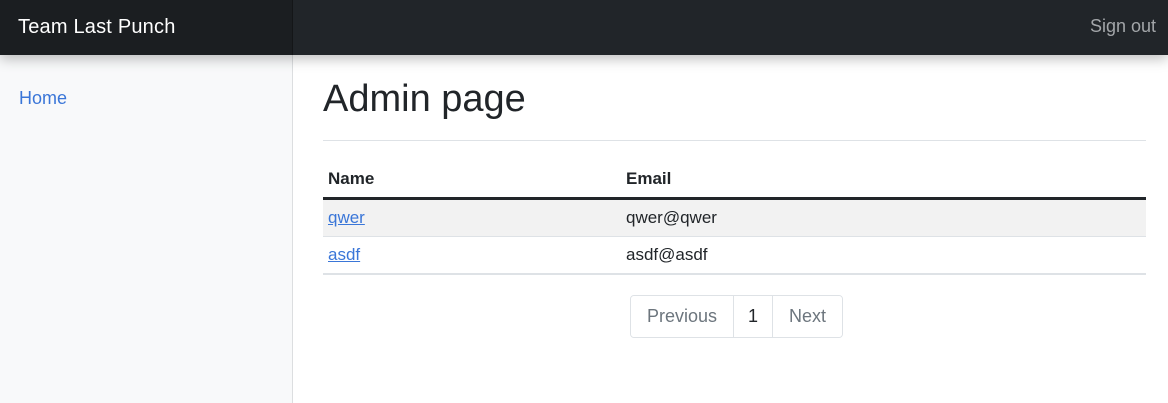  What do you see at coordinates (584, 27) in the screenshot?
I see `top-navbar: Team Last Punch Sign out` at bounding box center [584, 27].